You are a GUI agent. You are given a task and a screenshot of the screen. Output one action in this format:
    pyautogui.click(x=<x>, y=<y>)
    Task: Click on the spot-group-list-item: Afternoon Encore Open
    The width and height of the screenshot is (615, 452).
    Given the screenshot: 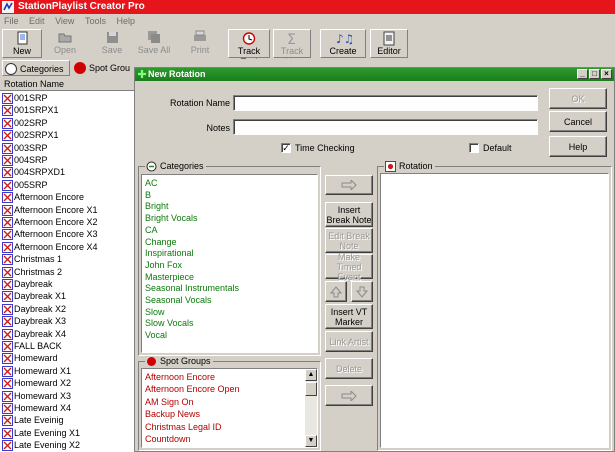 What is the action you would take?
    pyautogui.click(x=192, y=389)
    